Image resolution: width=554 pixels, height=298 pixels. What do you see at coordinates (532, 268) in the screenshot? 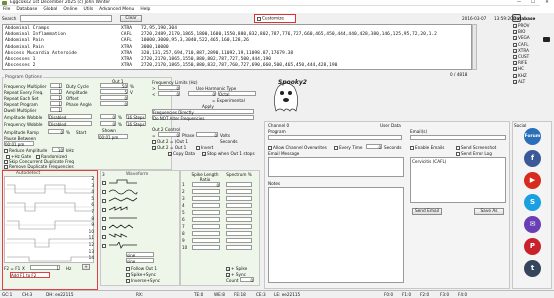
I see `tumblr-icon: t` at bounding box center [532, 268].